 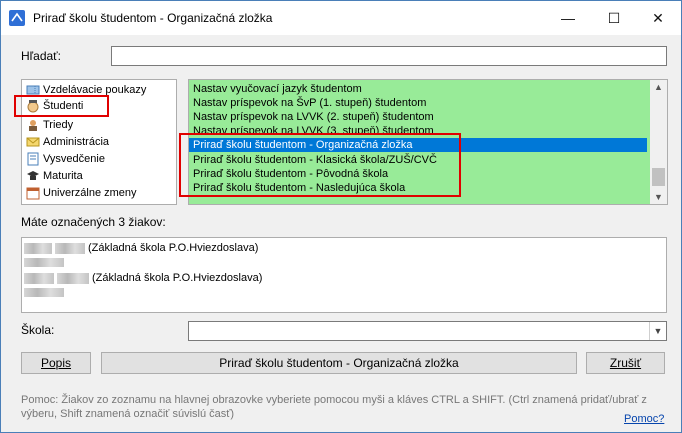 What do you see at coordinates (33, 193) in the screenshot?
I see `calendar-icon` at bounding box center [33, 193].